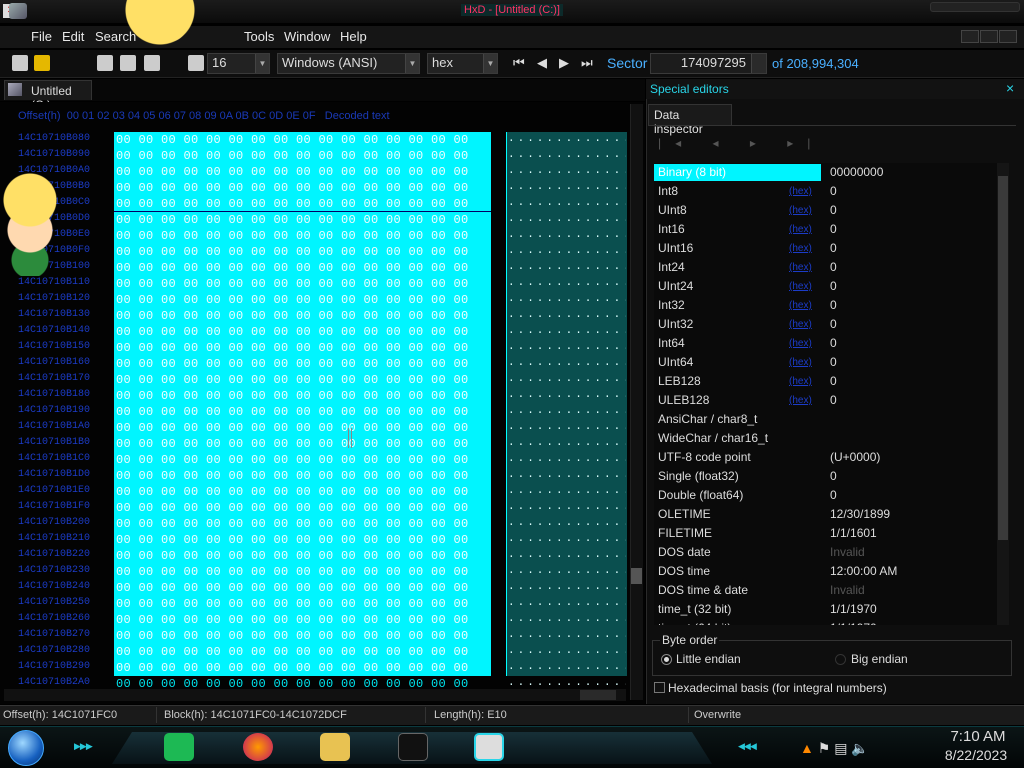  I want to click on start-button-icon, so click(26, 748).